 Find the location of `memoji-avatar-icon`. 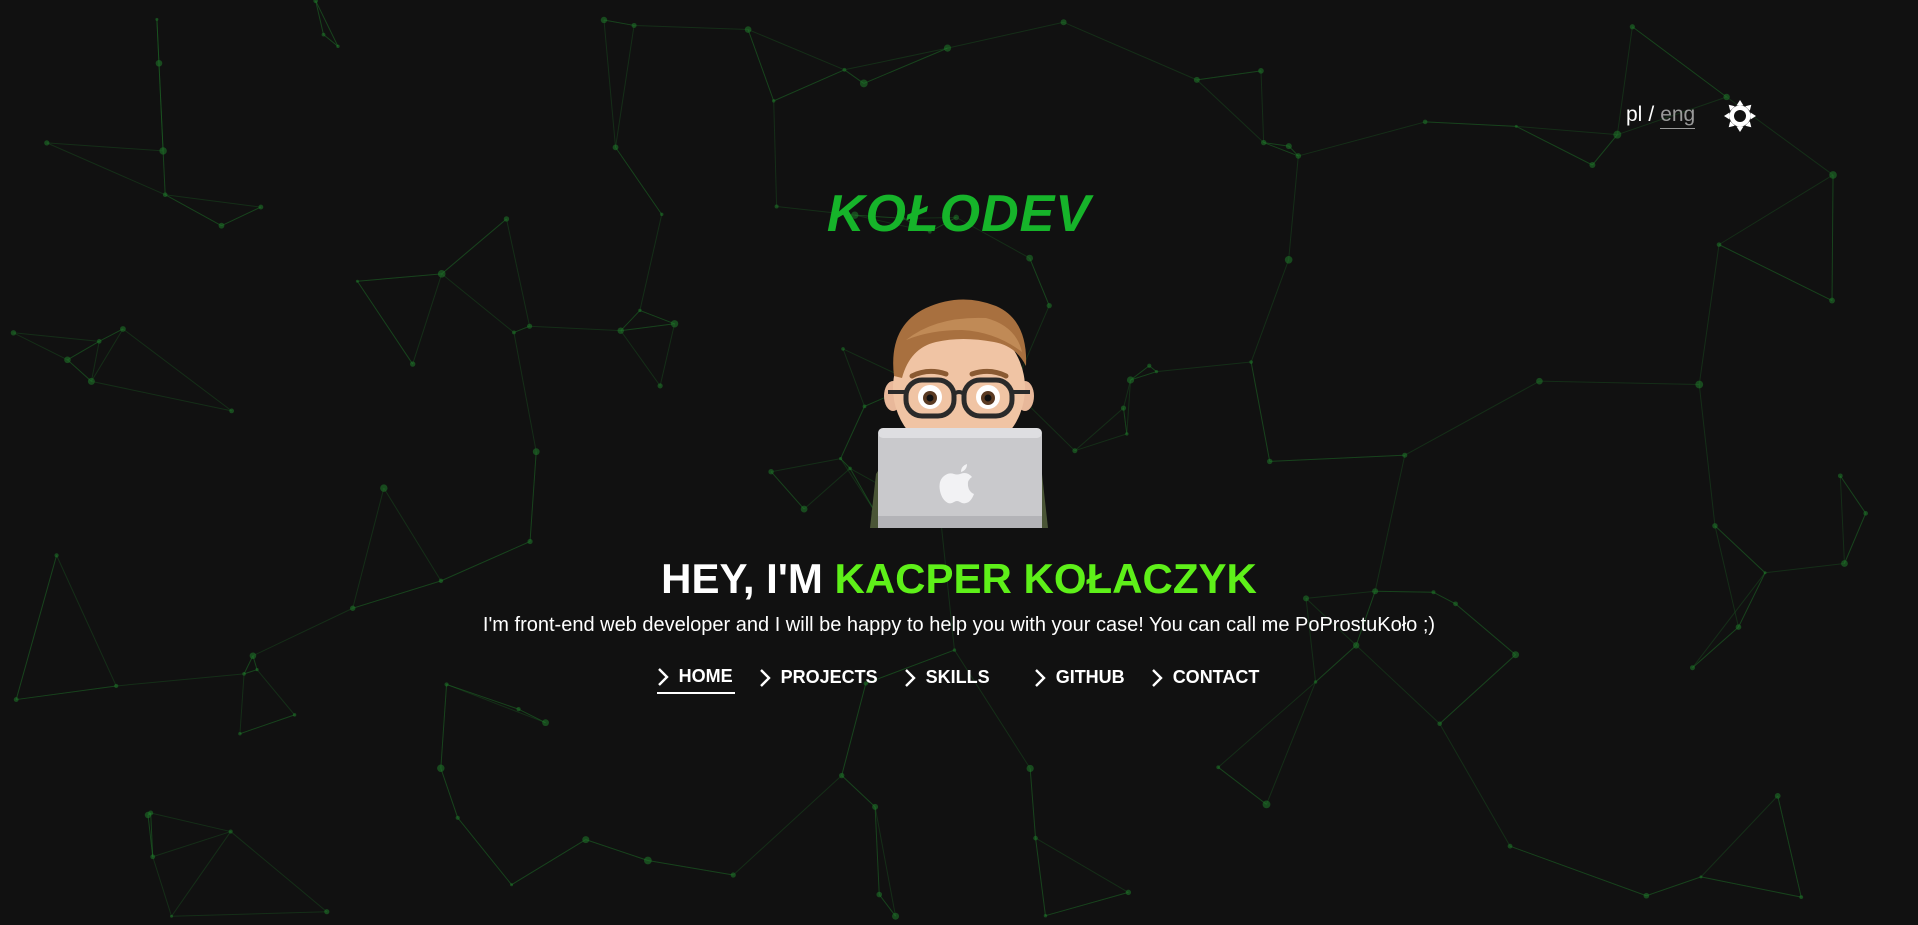

memoji-avatar-icon is located at coordinates (959, 413).